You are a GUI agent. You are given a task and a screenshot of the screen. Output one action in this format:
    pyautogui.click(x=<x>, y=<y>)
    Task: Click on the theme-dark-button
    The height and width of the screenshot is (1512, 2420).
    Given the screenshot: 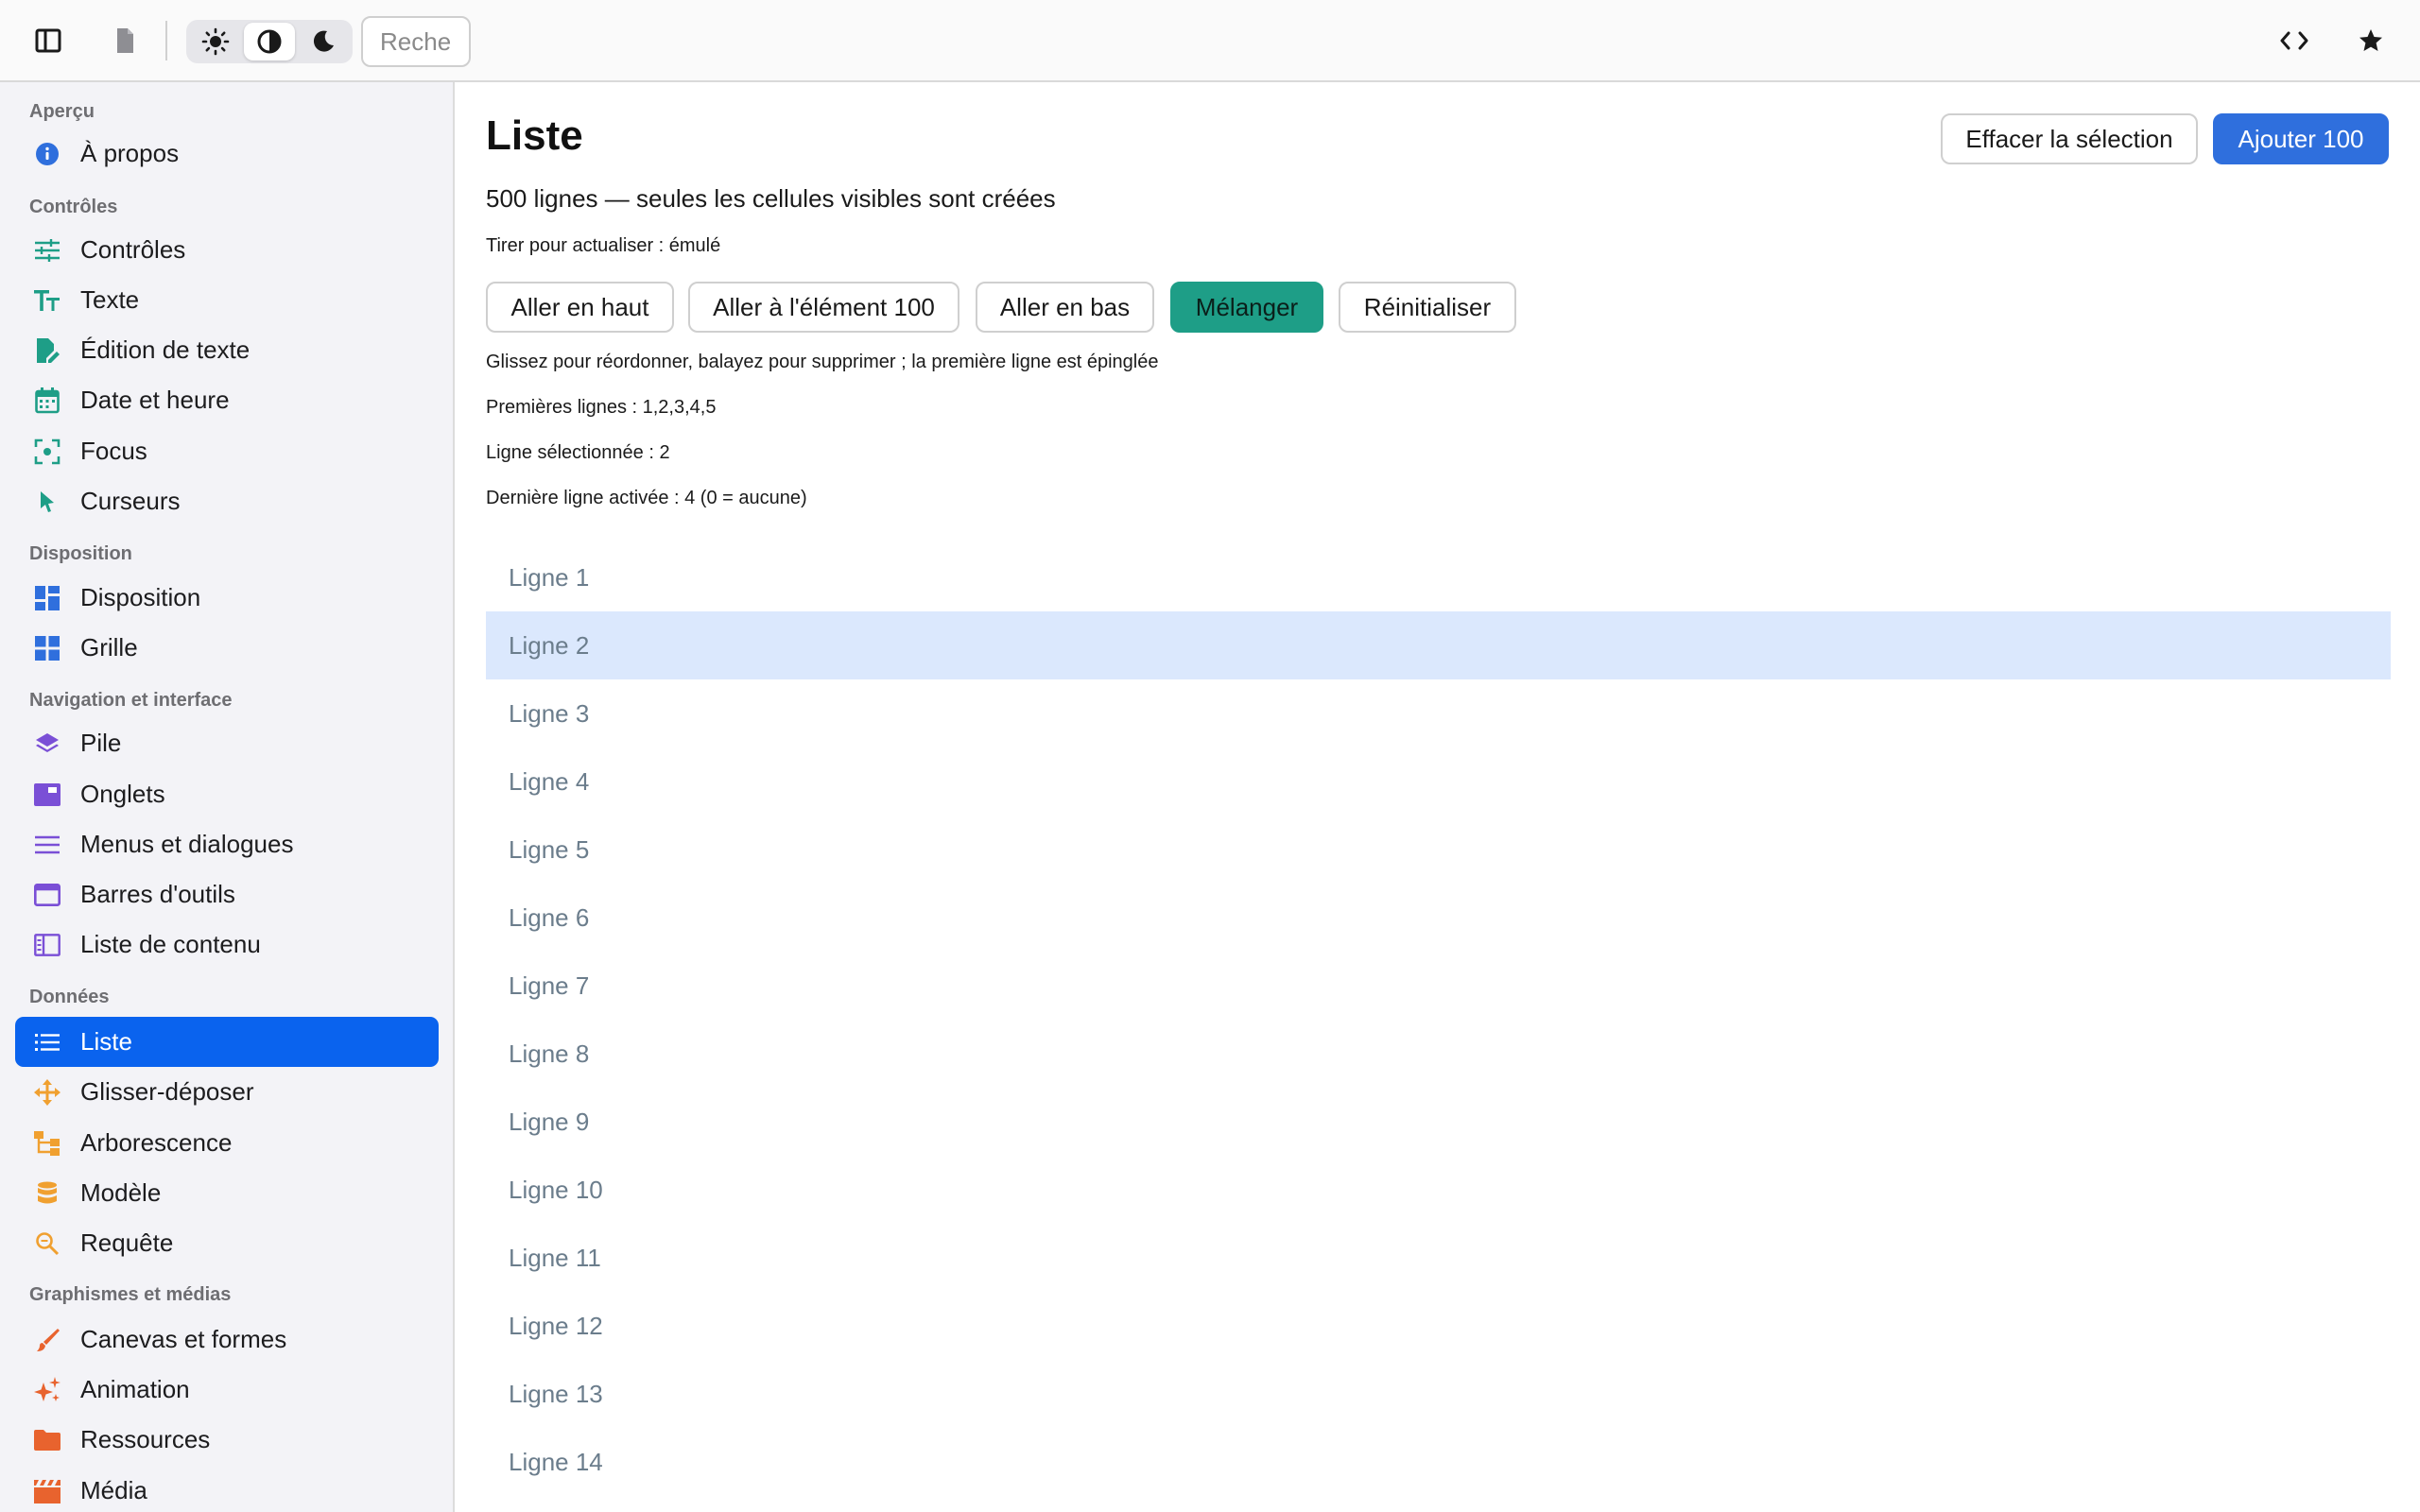 What is the action you would take?
    pyautogui.click(x=323, y=41)
    